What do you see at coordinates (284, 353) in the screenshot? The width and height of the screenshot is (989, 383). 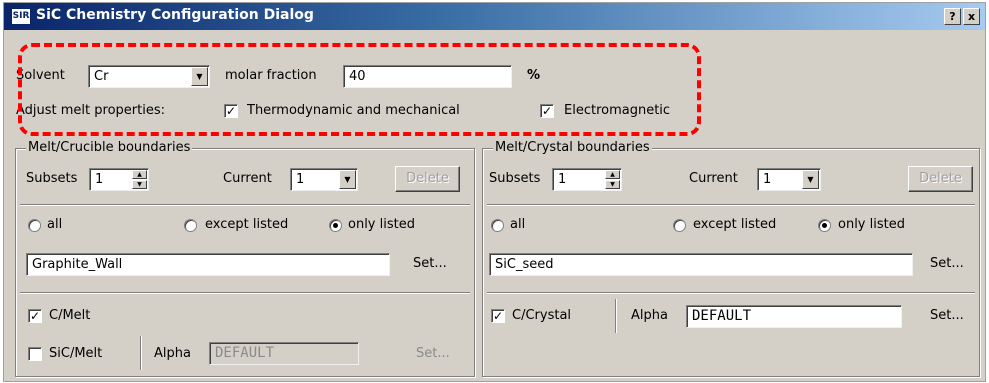 I see `mc-alpha-input: DEFAULT` at bounding box center [284, 353].